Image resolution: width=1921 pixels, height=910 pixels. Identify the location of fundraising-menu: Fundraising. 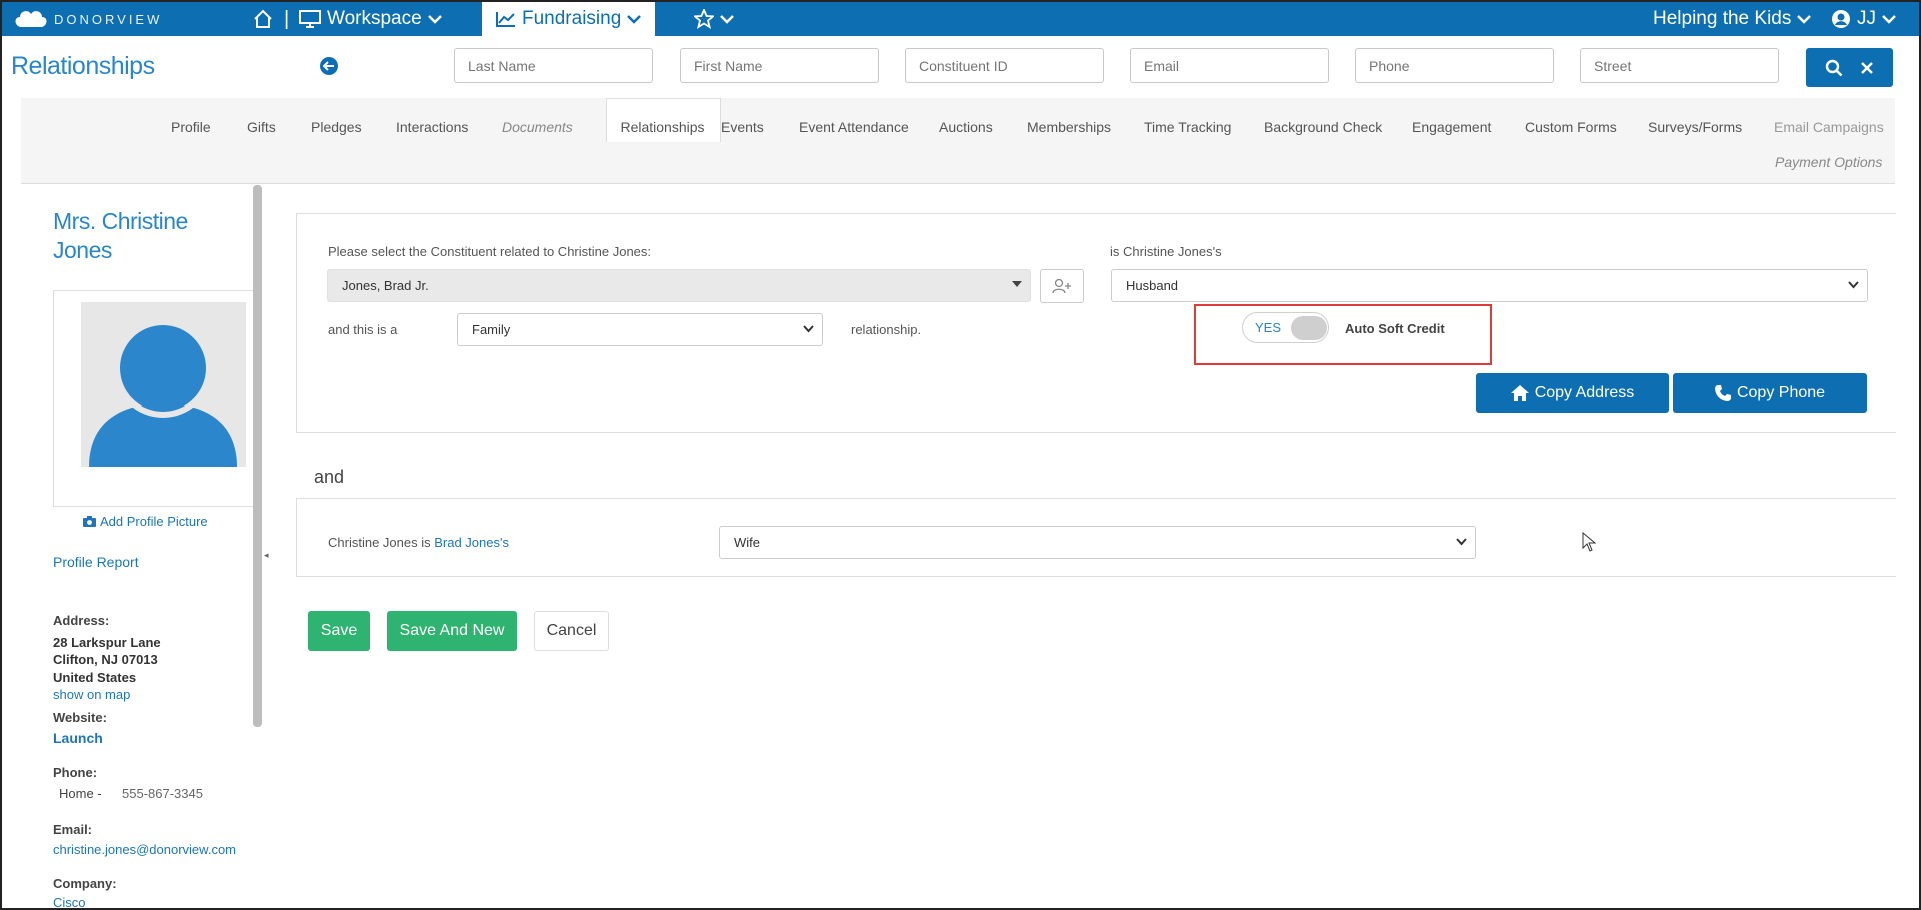
(569, 19).